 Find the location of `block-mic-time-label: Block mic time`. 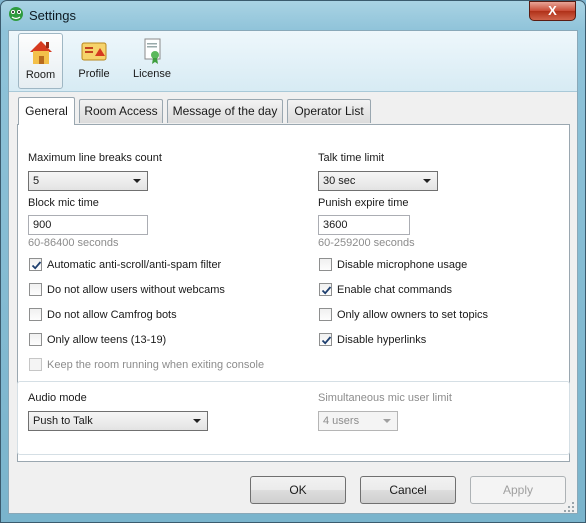

block-mic-time-label: Block mic time is located at coordinates (63, 203).